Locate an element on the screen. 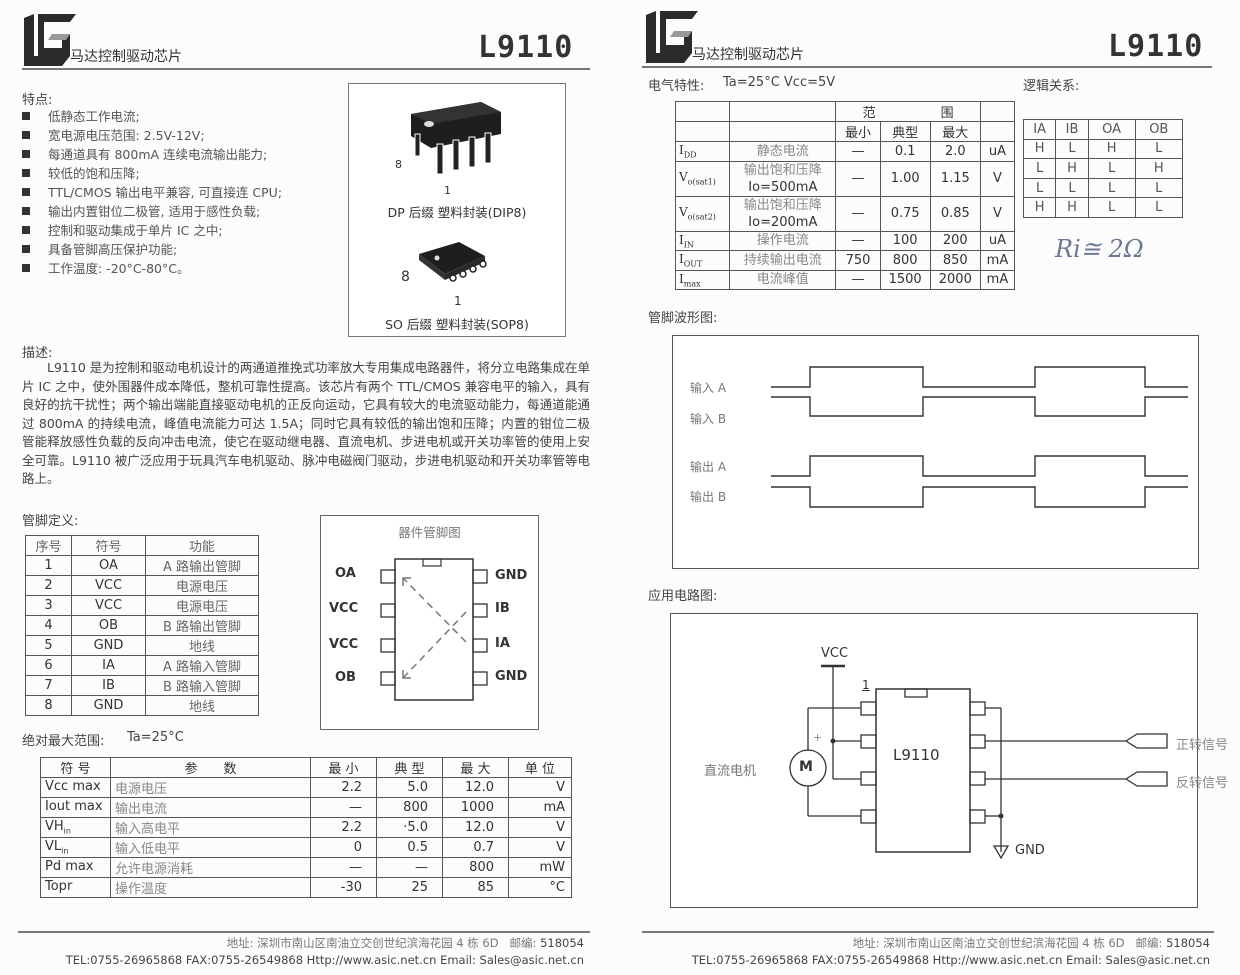 This screenshot has height=975, width=1240. max-value-cell: 85 is located at coordinates (475, 887).